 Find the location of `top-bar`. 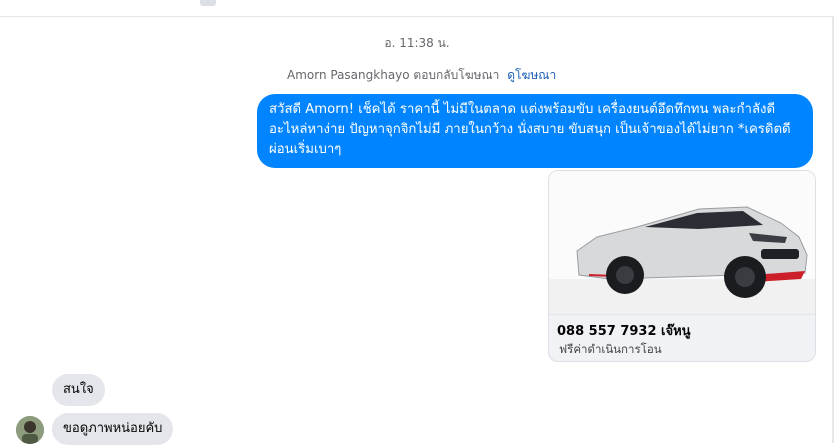

top-bar is located at coordinates (417, 8).